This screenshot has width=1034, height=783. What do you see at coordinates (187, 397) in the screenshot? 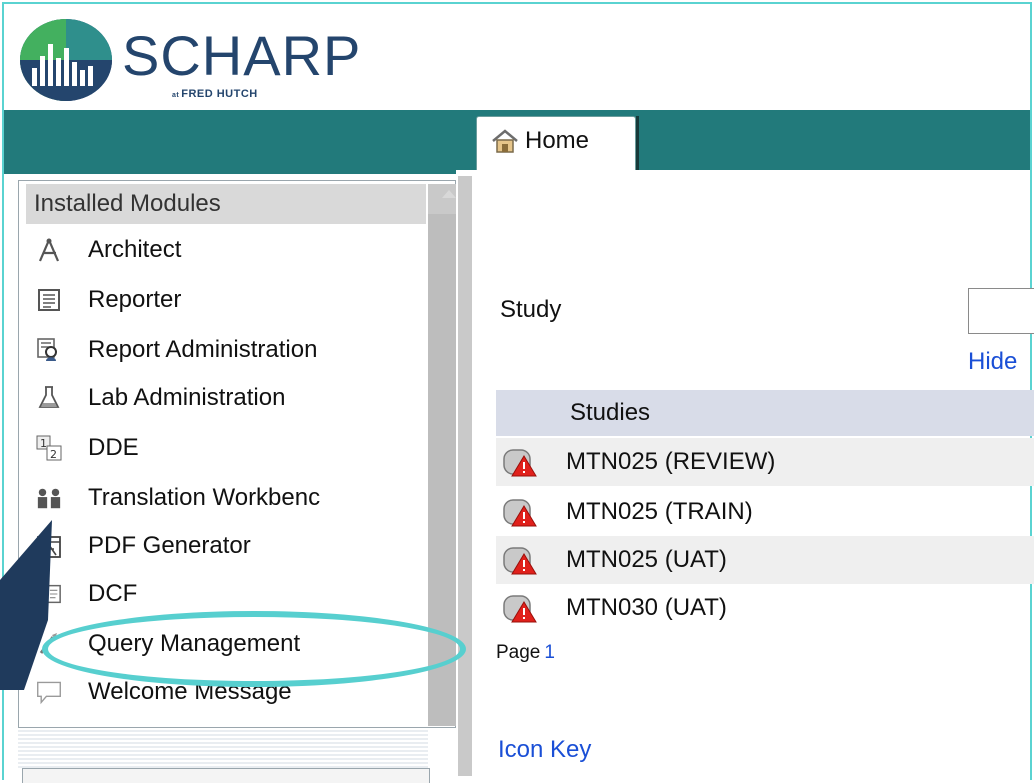
I see `sidebar-item-label: Lab Administration` at bounding box center [187, 397].